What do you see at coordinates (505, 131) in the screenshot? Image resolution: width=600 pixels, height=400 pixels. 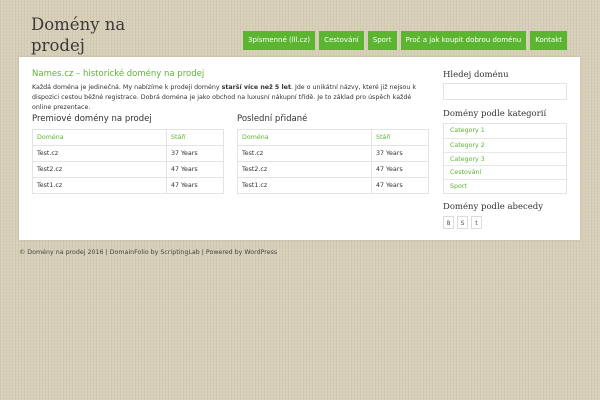 I see `category-link: Category 1` at bounding box center [505, 131].